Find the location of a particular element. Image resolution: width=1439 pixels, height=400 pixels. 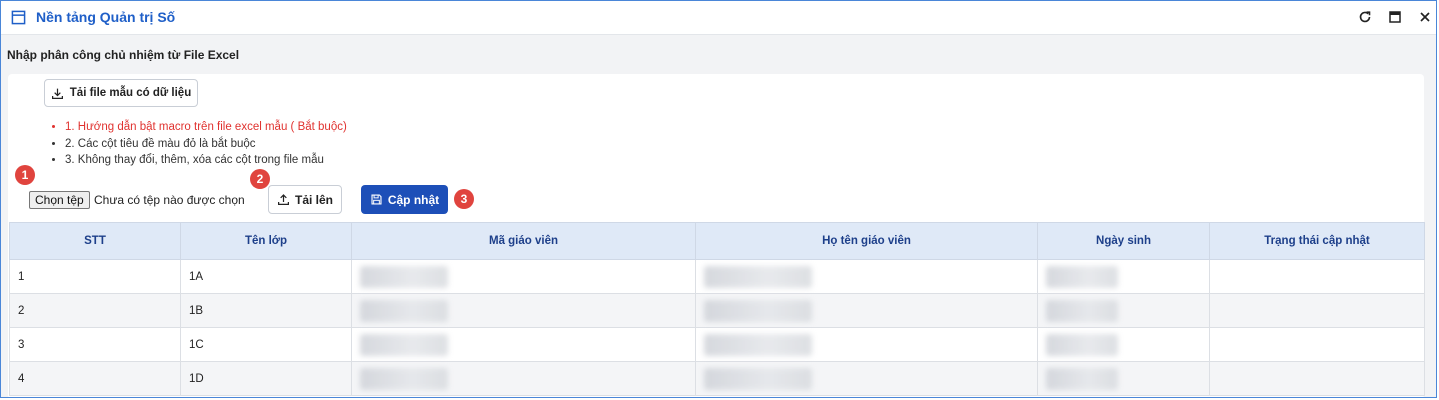

update-label: Cập nhật is located at coordinates (413, 199).